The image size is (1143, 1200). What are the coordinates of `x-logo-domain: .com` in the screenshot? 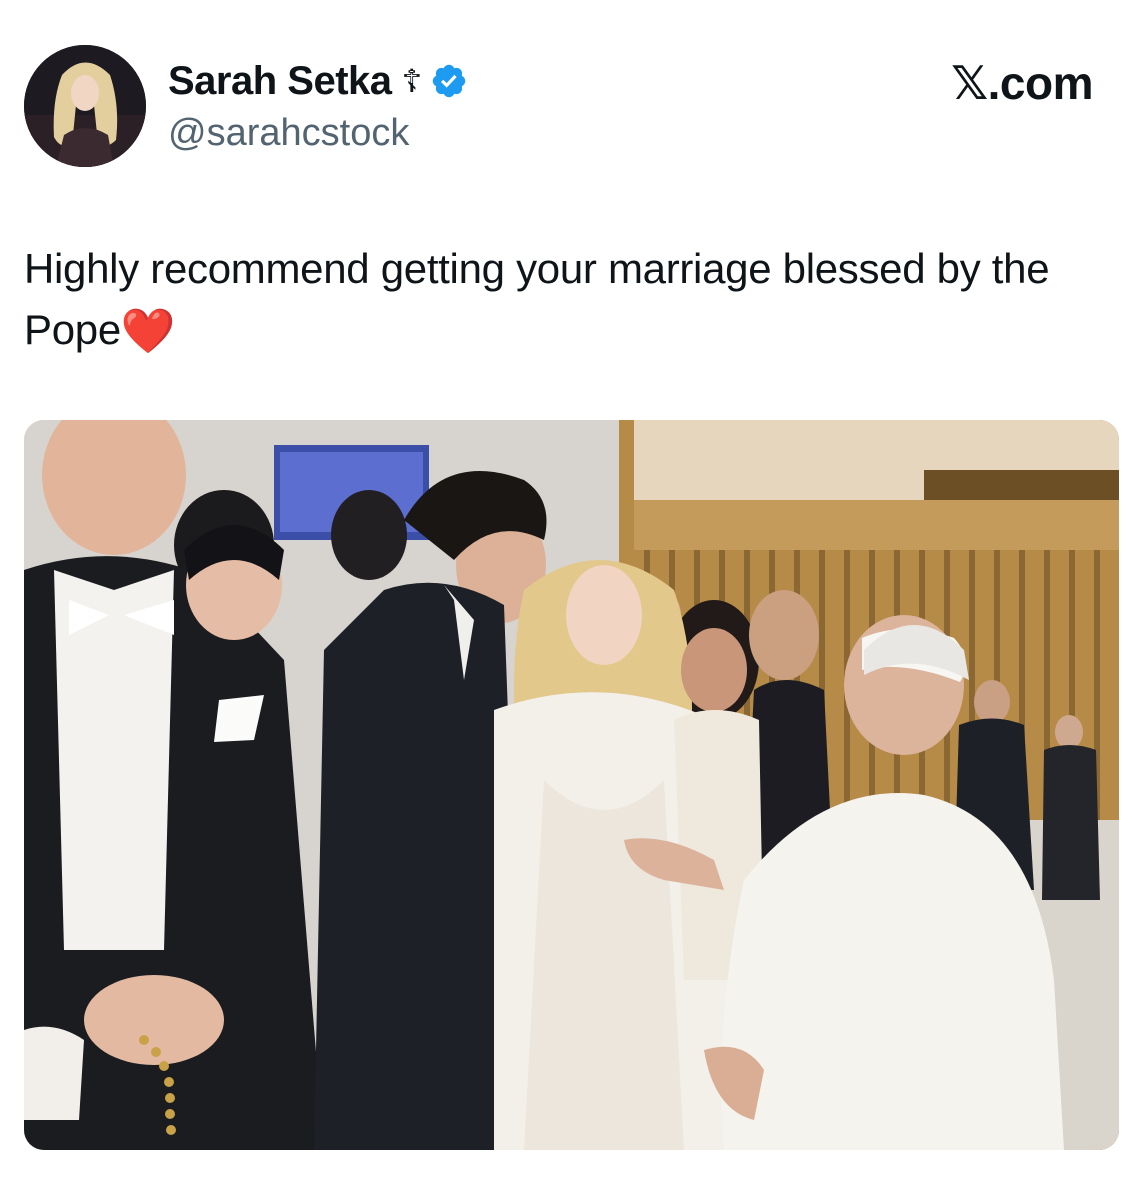 It's located at (1040, 83).